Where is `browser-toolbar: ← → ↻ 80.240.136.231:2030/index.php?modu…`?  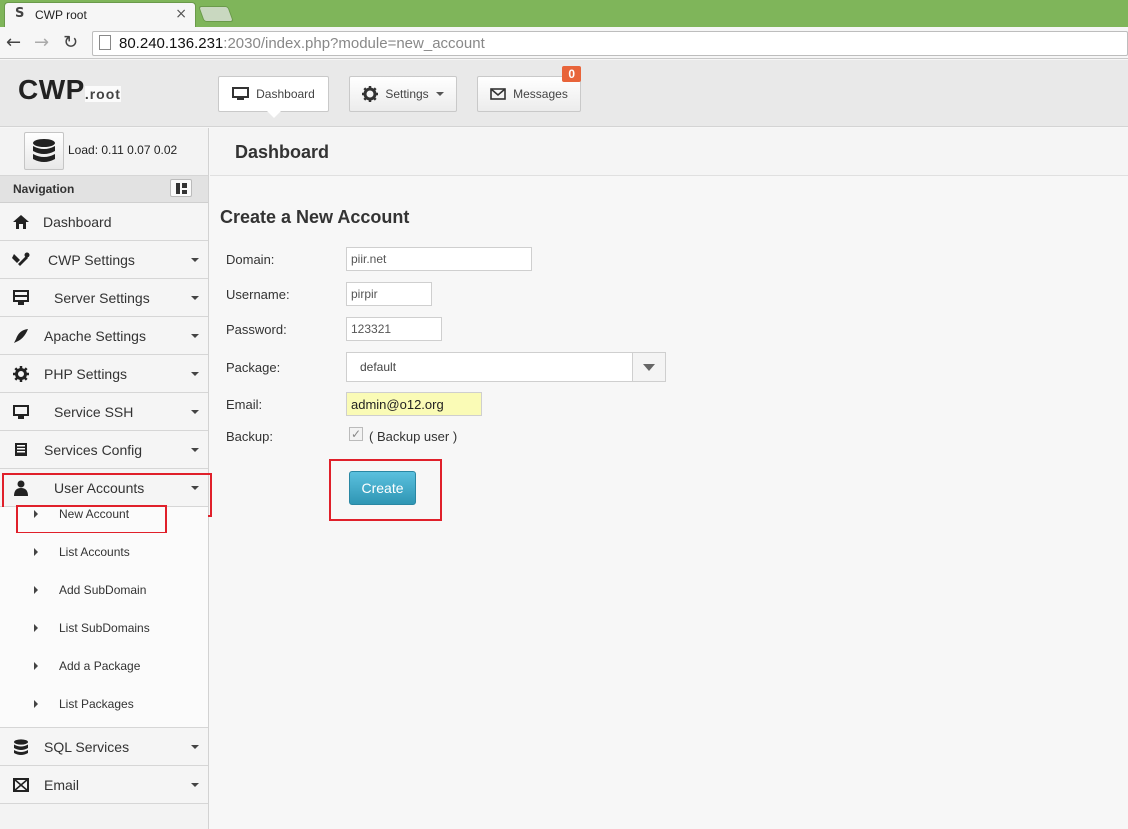
browser-toolbar: ← → ↻ 80.240.136.231:2030/index.php?modu… is located at coordinates (564, 43).